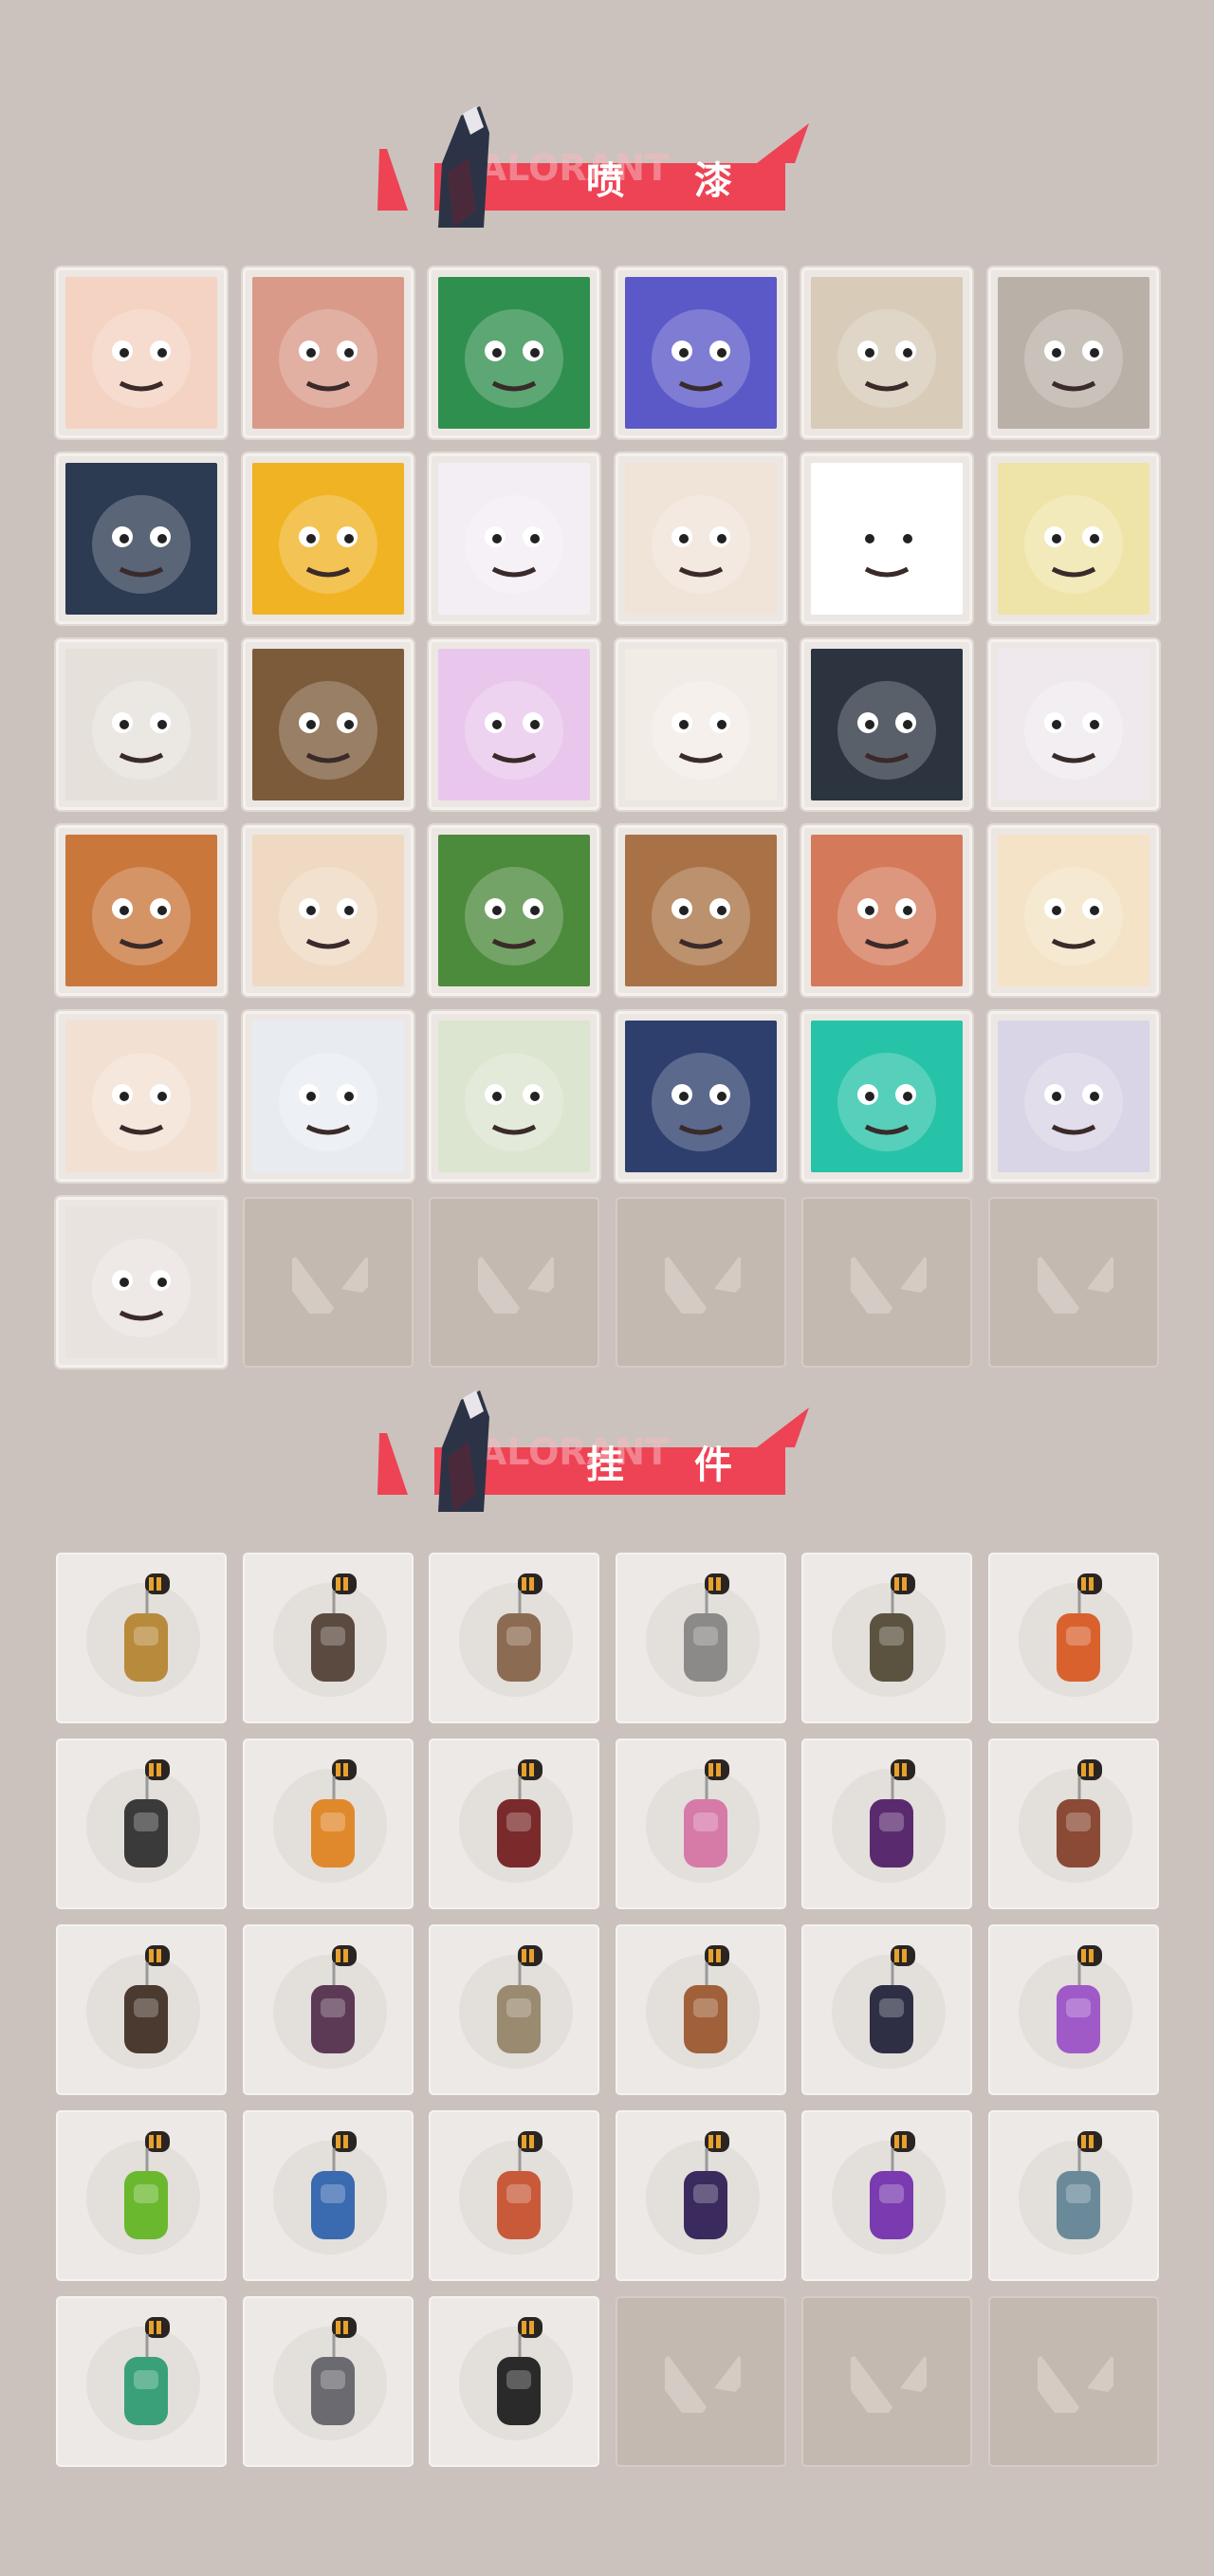  I want to click on green-crate-spray-icon, so click(514, 910).